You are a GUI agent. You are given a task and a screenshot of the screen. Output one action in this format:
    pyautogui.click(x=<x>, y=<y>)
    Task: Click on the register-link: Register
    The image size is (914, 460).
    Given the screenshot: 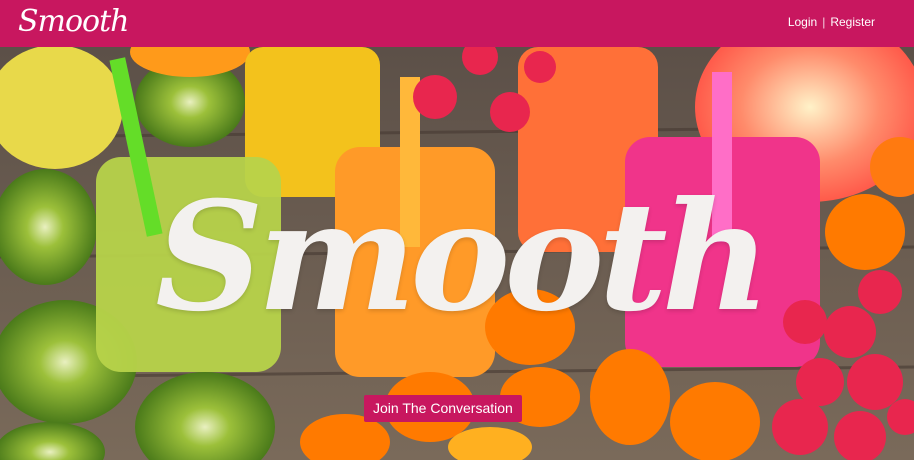 What is the action you would take?
    pyautogui.click(x=852, y=22)
    